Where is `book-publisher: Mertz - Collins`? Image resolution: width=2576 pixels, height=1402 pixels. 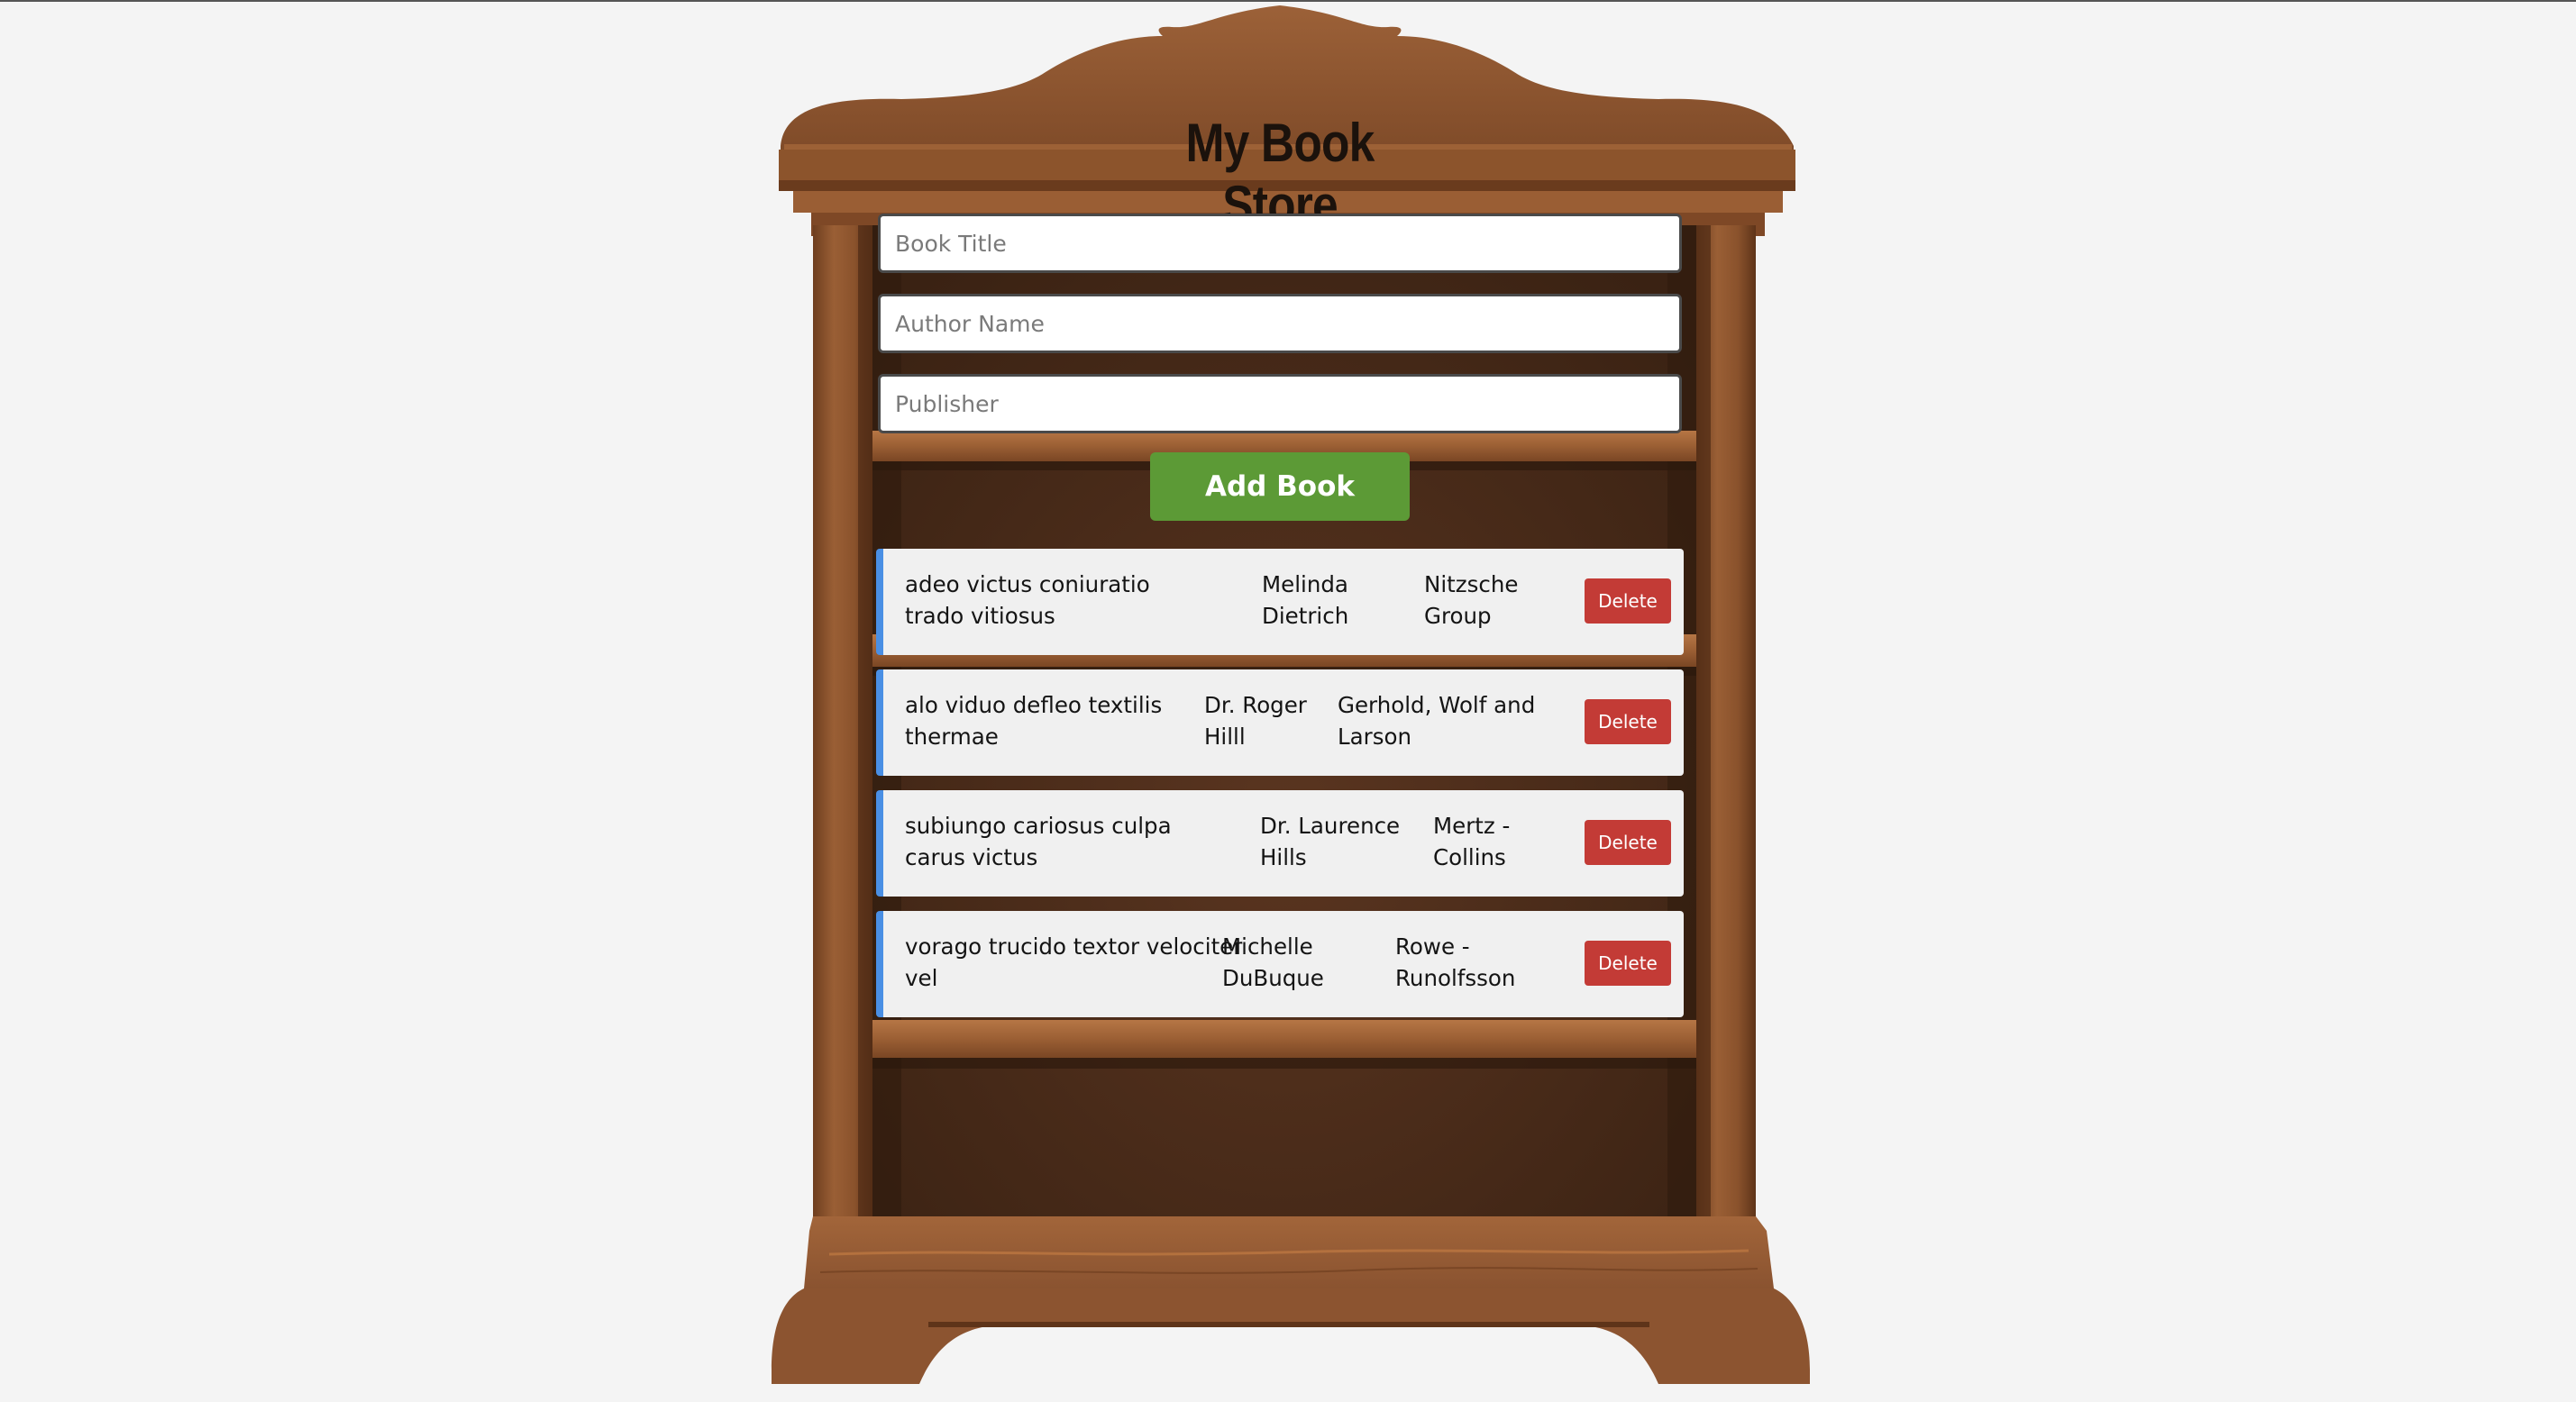 book-publisher: Mertz - Collins is located at coordinates (1472, 841).